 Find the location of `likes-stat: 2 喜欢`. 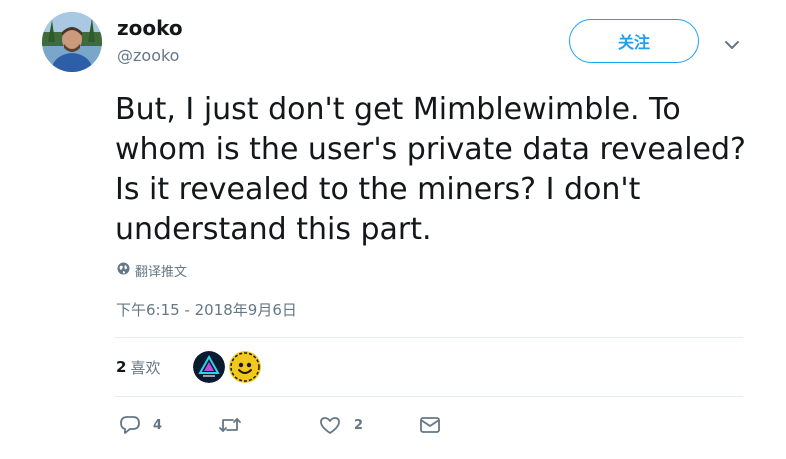

likes-stat: 2 喜欢 is located at coordinates (138, 367).